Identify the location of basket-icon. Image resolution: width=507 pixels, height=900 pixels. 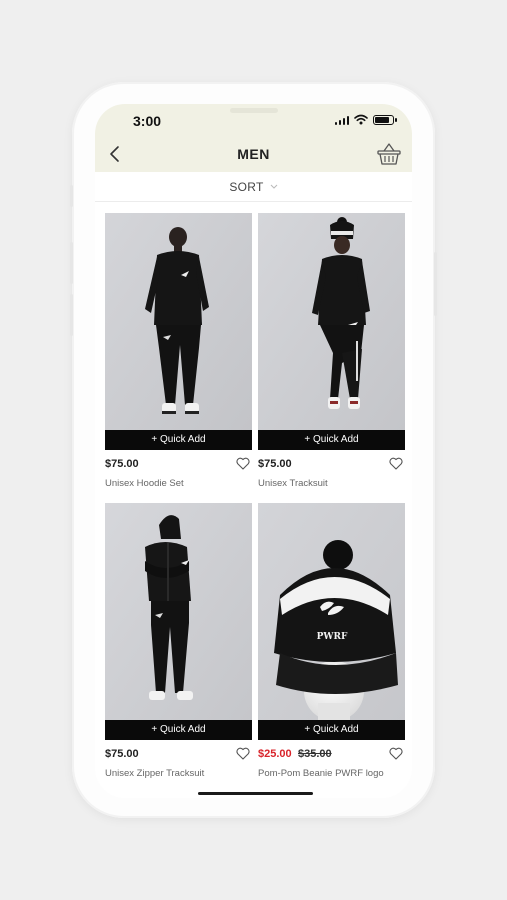
(389, 154).